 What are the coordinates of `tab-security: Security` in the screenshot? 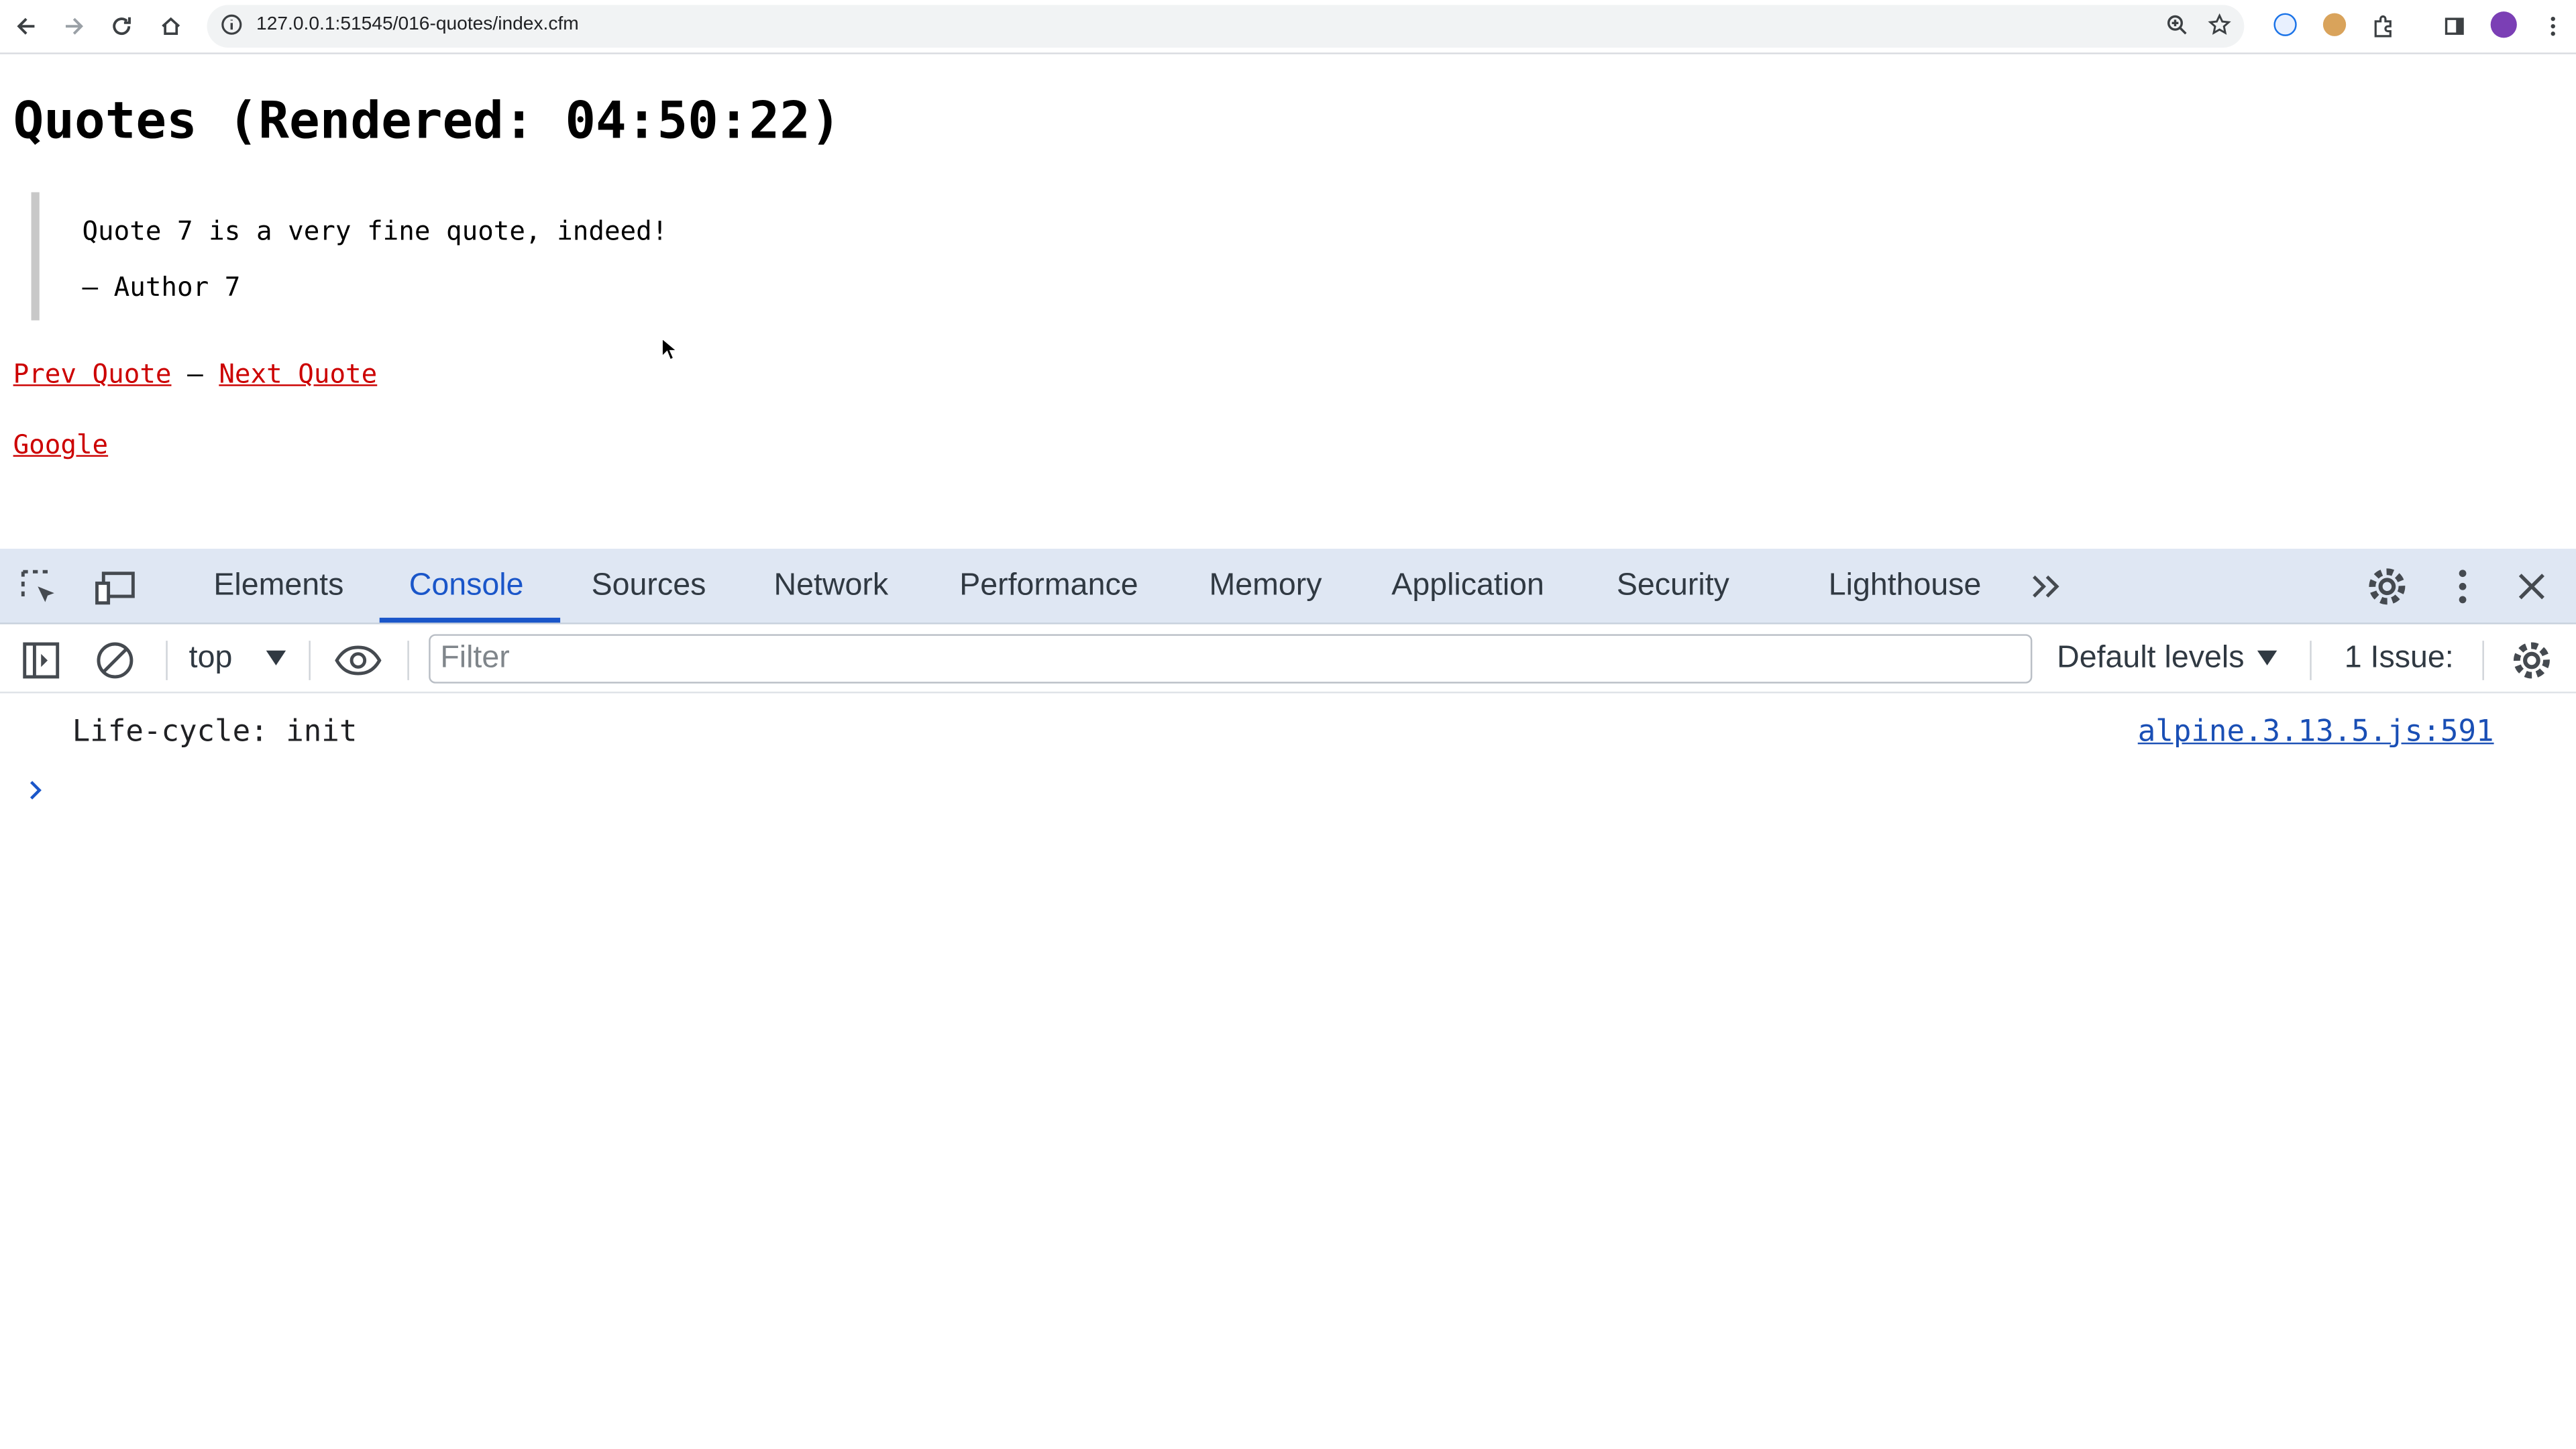 It's located at (1673, 586).